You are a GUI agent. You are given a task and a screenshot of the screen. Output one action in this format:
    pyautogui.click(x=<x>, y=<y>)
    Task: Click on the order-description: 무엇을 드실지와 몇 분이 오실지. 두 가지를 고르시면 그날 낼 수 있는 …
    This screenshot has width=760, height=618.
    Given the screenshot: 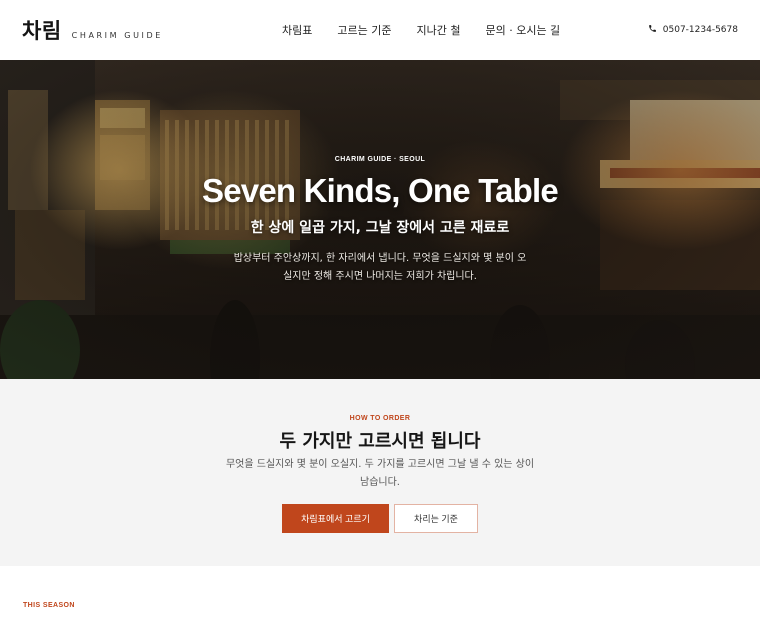 What is the action you would take?
    pyautogui.click(x=380, y=473)
    